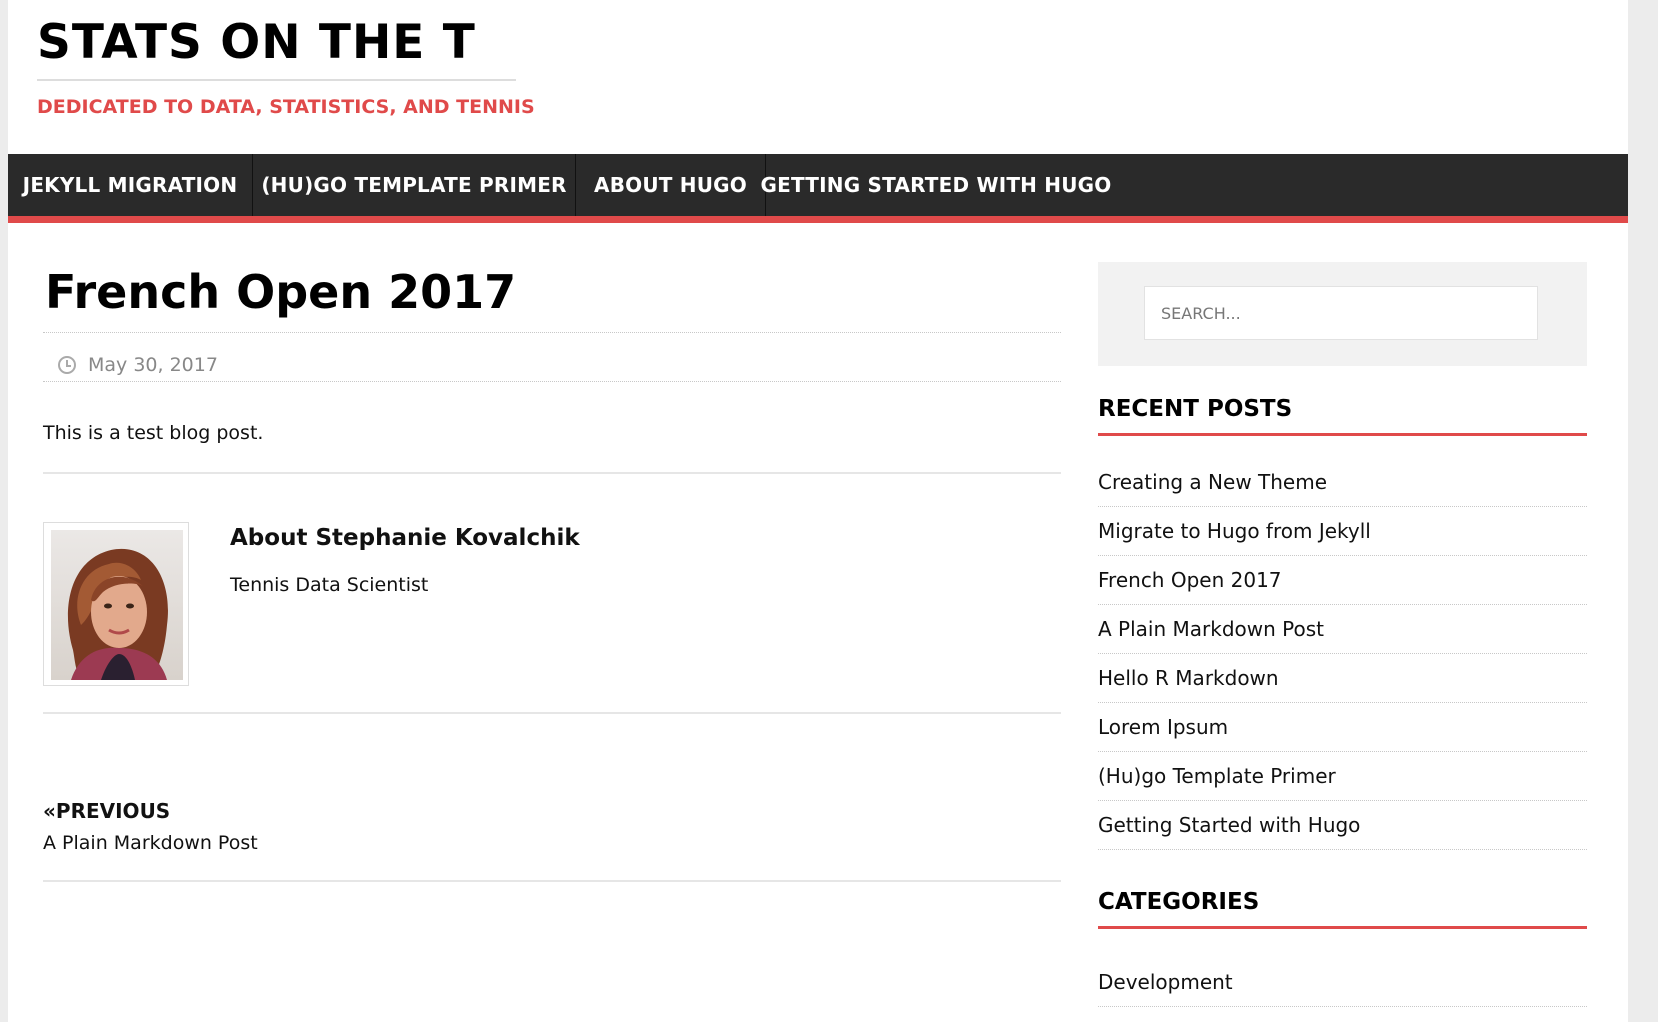 This screenshot has height=1022, width=1658. Describe the element at coordinates (1342, 727) in the screenshot. I see `recent-post-item: Lorem Ipsum` at that location.